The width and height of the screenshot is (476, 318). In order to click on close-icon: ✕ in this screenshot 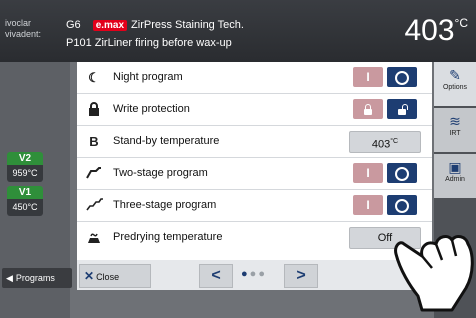, I will do `click(89, 276)`.